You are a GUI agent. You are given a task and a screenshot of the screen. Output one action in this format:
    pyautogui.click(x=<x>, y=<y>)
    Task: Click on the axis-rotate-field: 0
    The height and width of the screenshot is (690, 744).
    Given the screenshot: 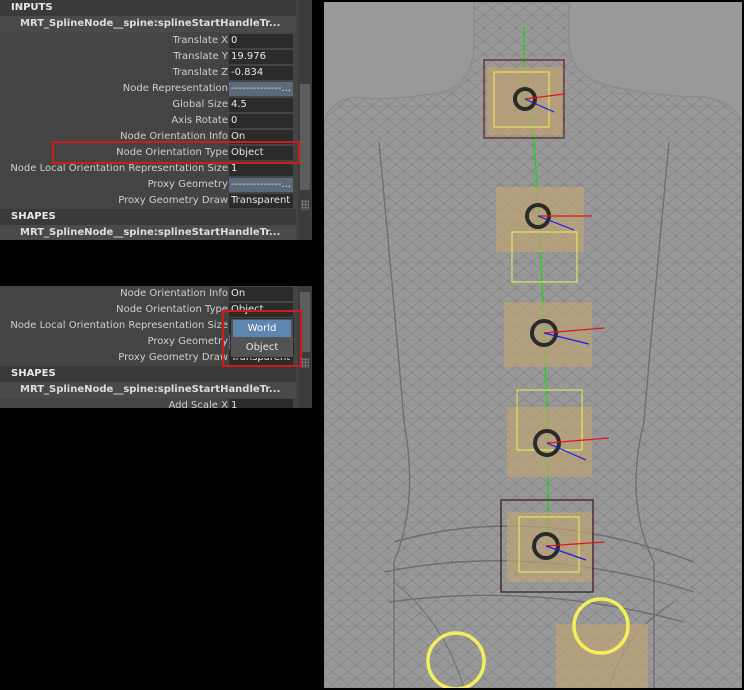 What is the action you would take?
    pyautogui.click(x=261, y=121)
    